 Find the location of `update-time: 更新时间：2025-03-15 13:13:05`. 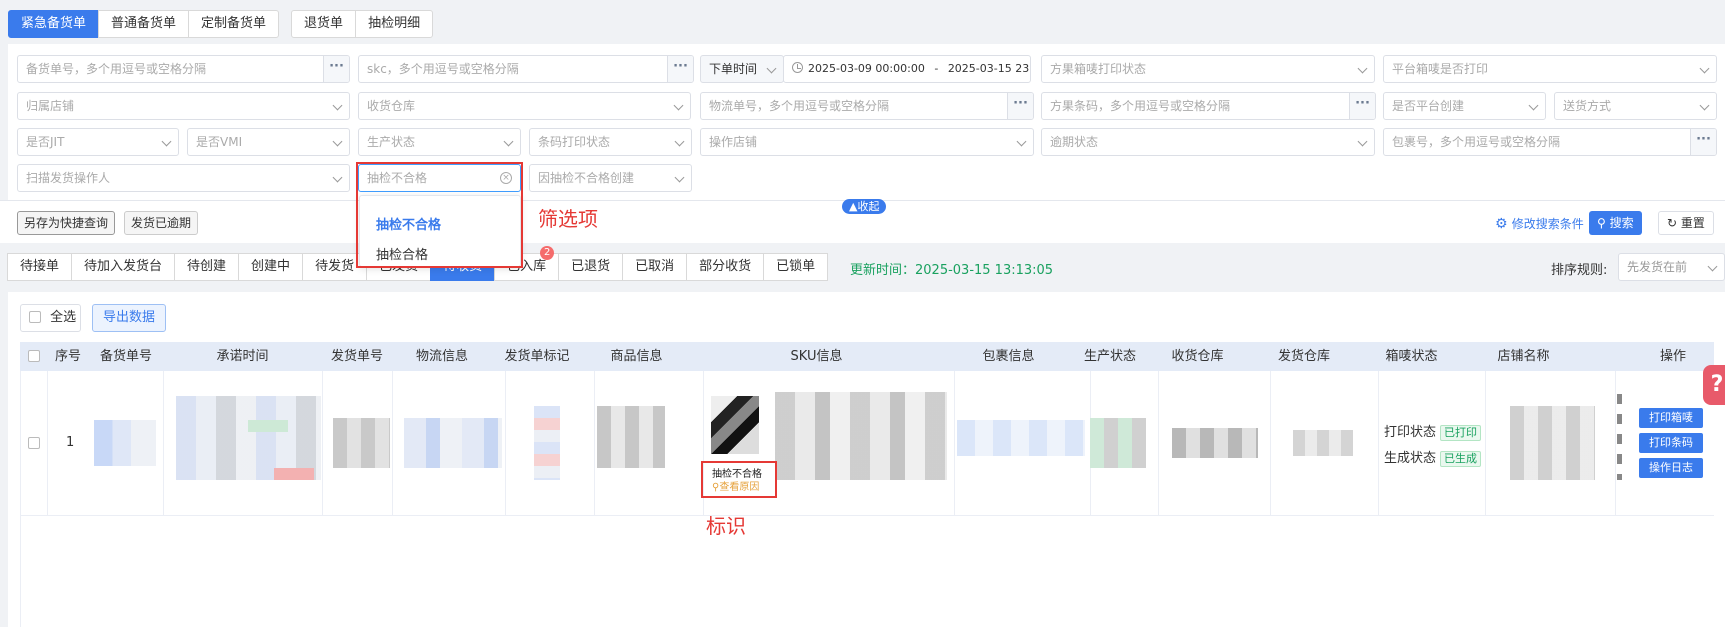

update-time: 更新时间：2025-03-15 13:13:05 is located at coordinates (952, 270).